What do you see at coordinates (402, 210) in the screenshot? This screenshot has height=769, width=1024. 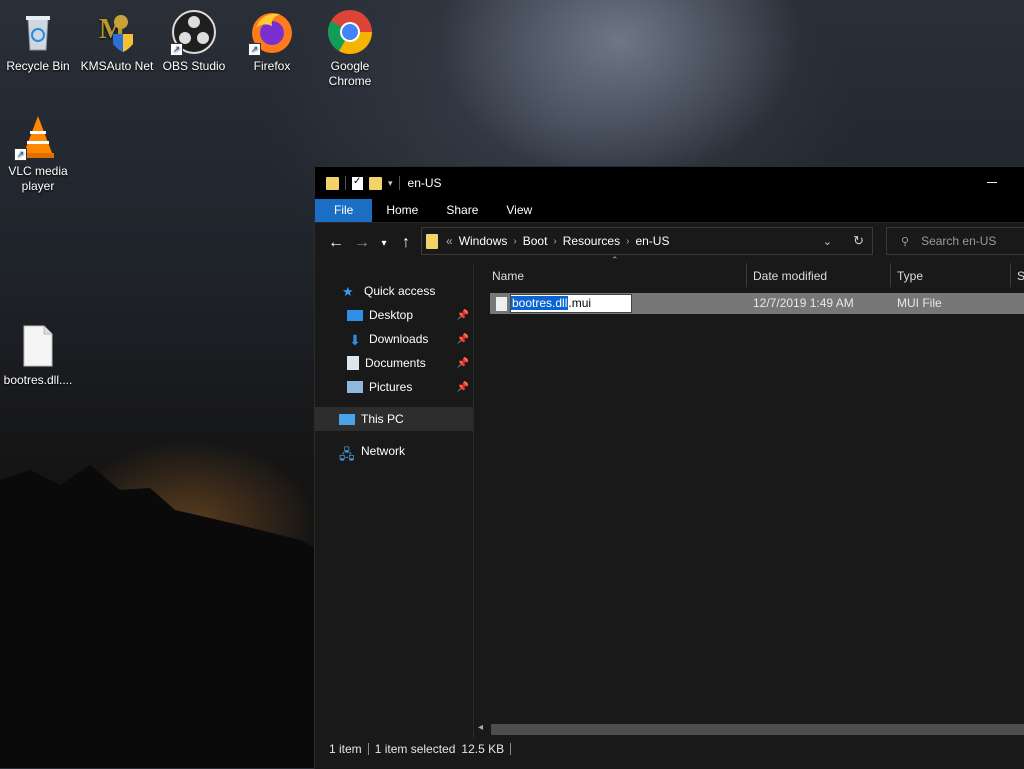 I see `tab-home: Home` at bounding box center [402, 210].